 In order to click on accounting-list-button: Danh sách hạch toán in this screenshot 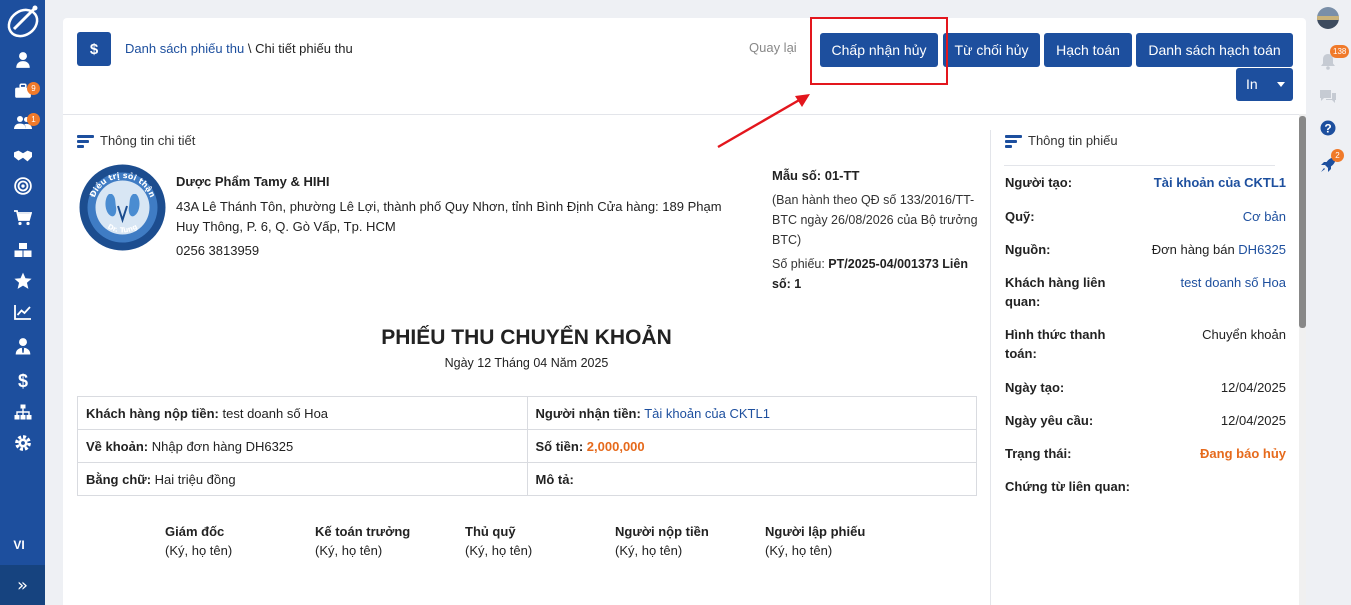, I will do `click(1214, 50)`.